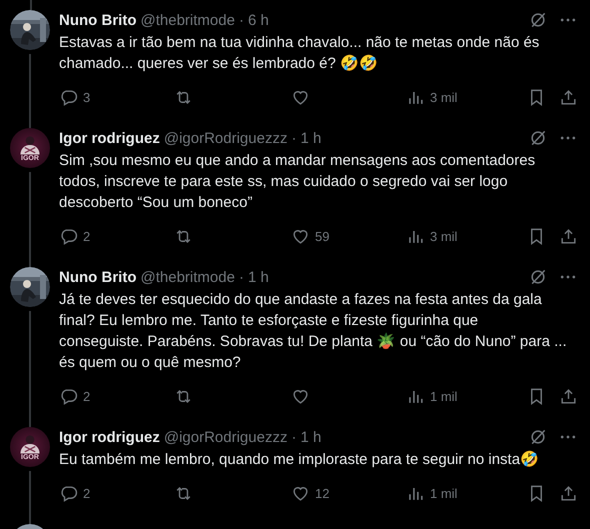 This screenshot has height=529, width=590. Describe the element at coordinates (258, 20) in the screenshot. I see `timestamp: 6 h` at that location.